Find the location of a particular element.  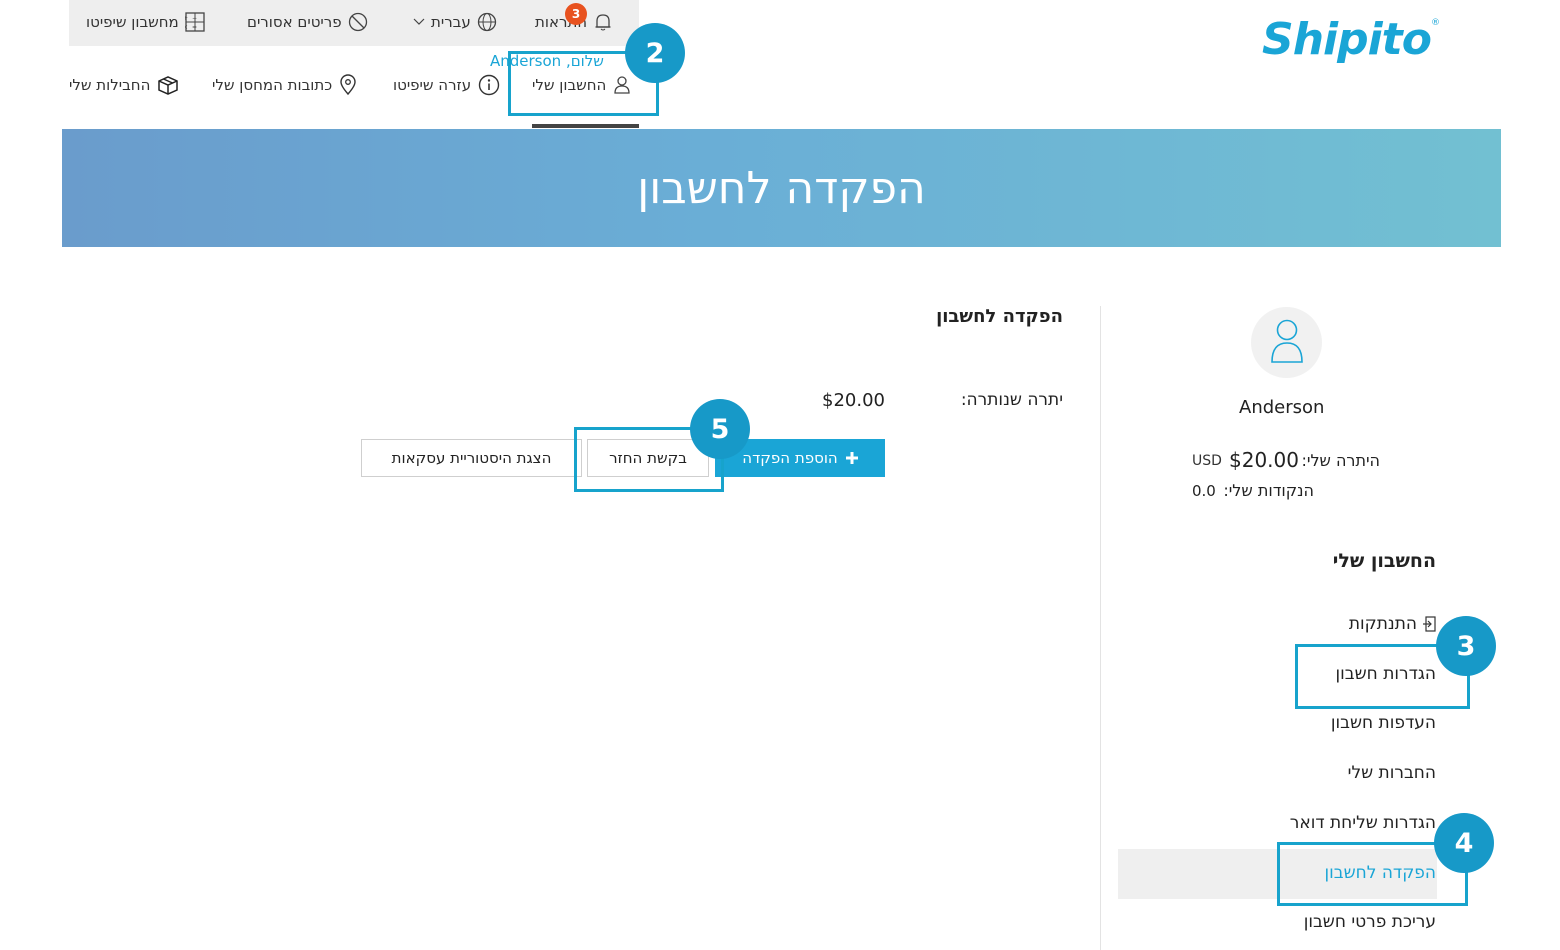

chevron-down-icon is located at coordinates (419, 22).